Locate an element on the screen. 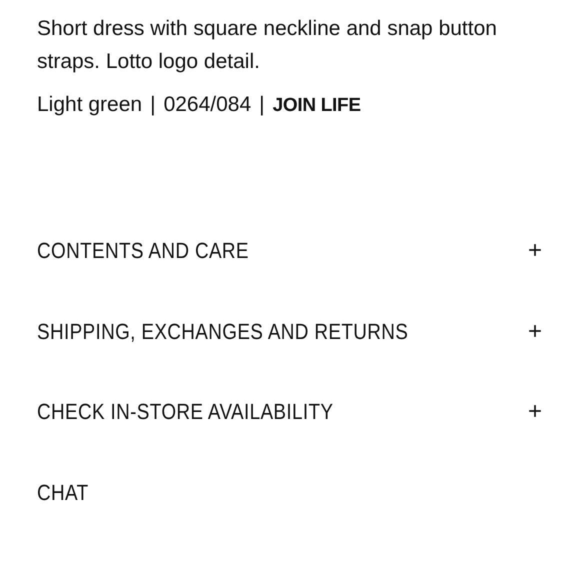  join-life-label: JOIN LIFE is located at coordinates (316, 106).